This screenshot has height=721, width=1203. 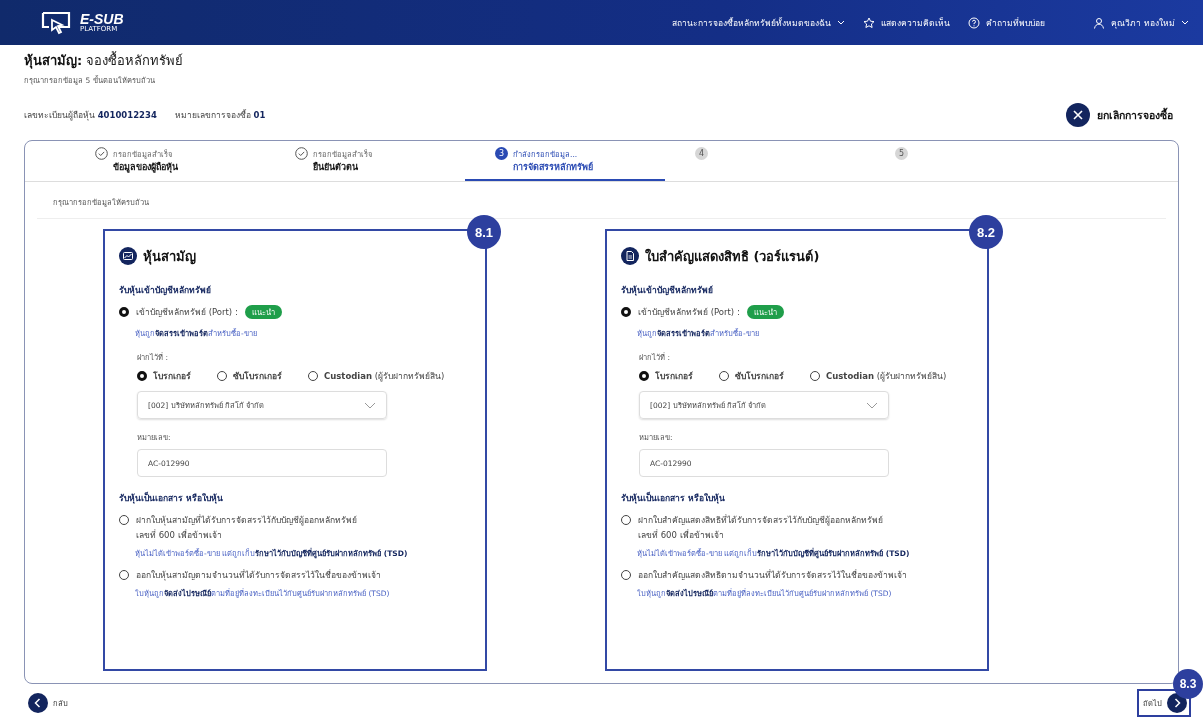 I want to click on close-icon, so click(x=1078, y=115).